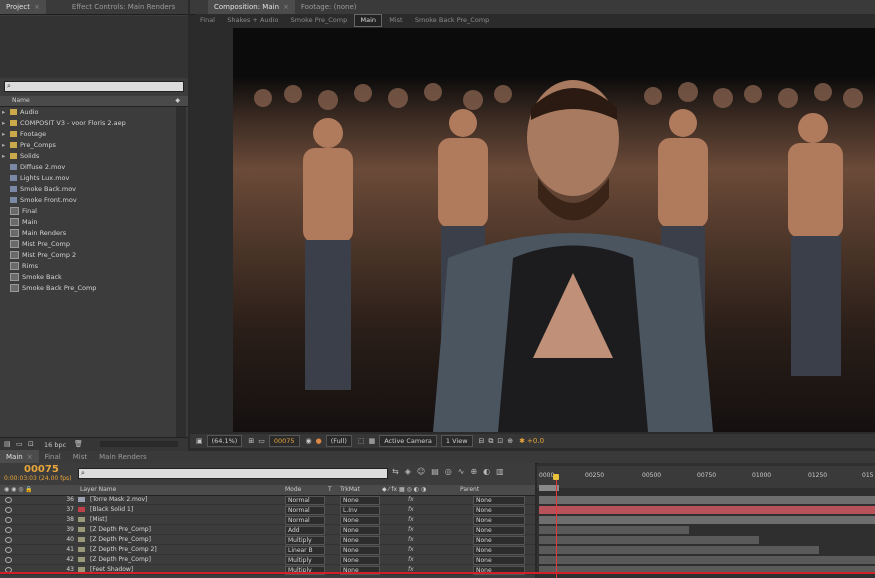 This screenshot has width=875, height=578. Describe the element at coordinates (451, 471) in the screenshot. I see `motion-blur-icon: ◎` at that location.